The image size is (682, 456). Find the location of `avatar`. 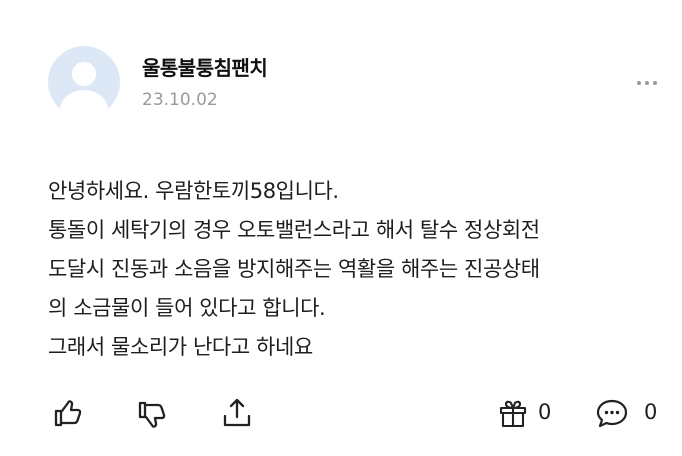

avatar is located at coordinates (84, 82).